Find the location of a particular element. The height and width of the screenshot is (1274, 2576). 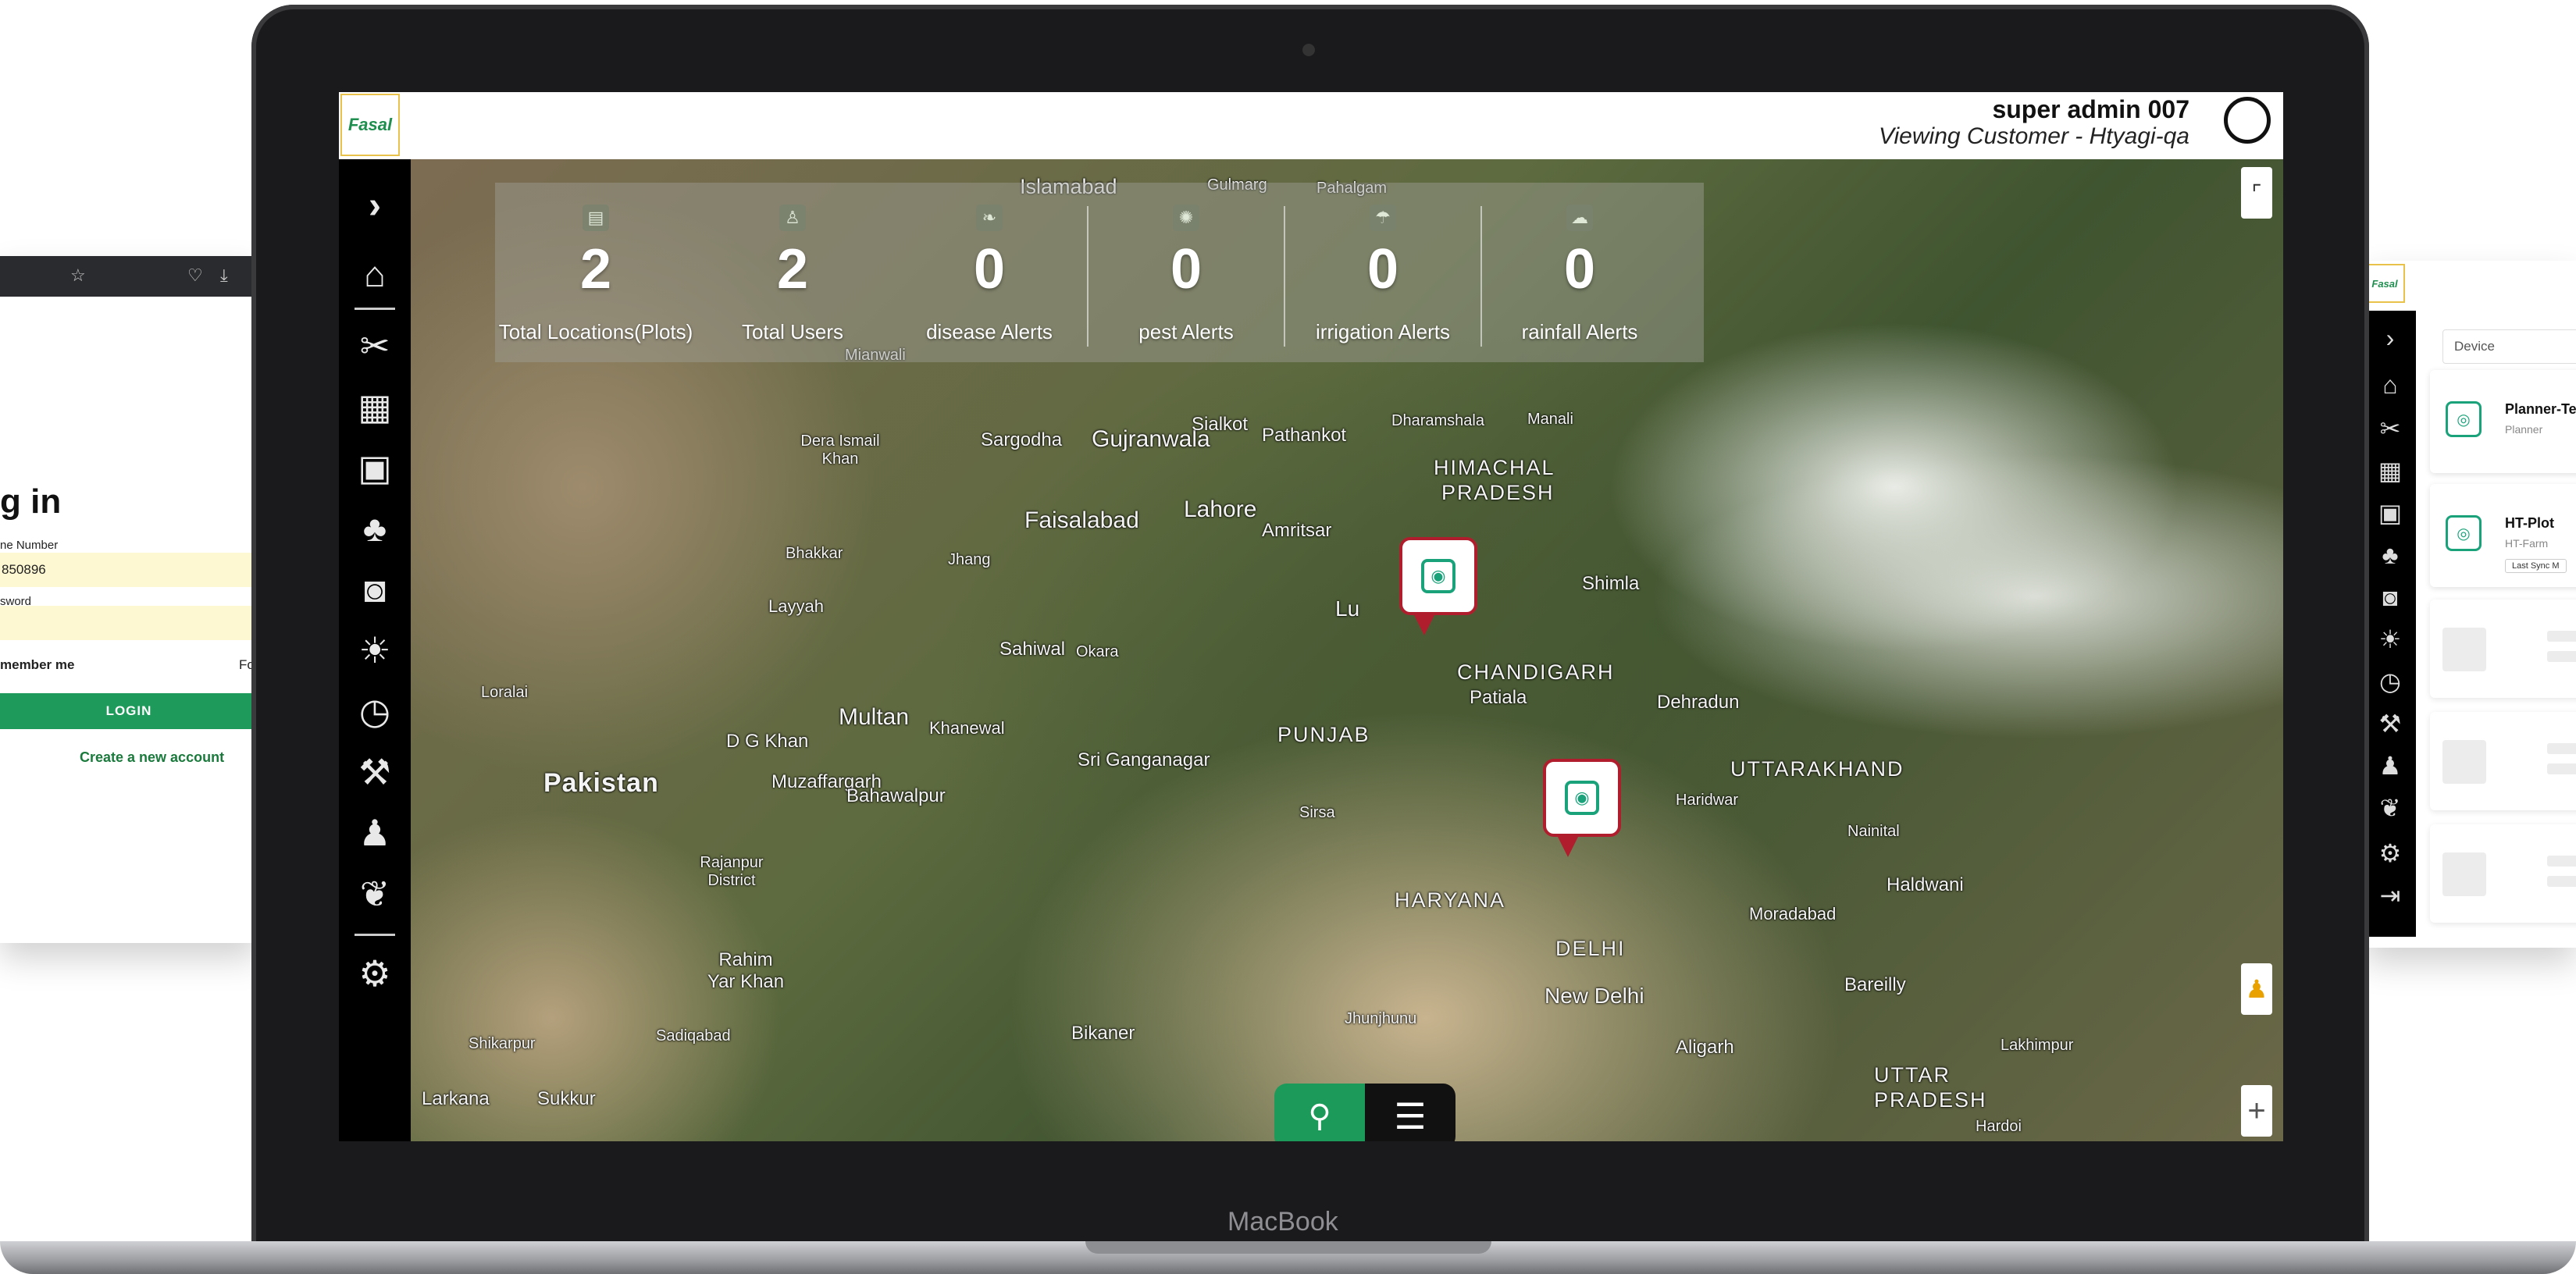

map-view-icon: ⚲ is located at coordinates (1319, 1112).